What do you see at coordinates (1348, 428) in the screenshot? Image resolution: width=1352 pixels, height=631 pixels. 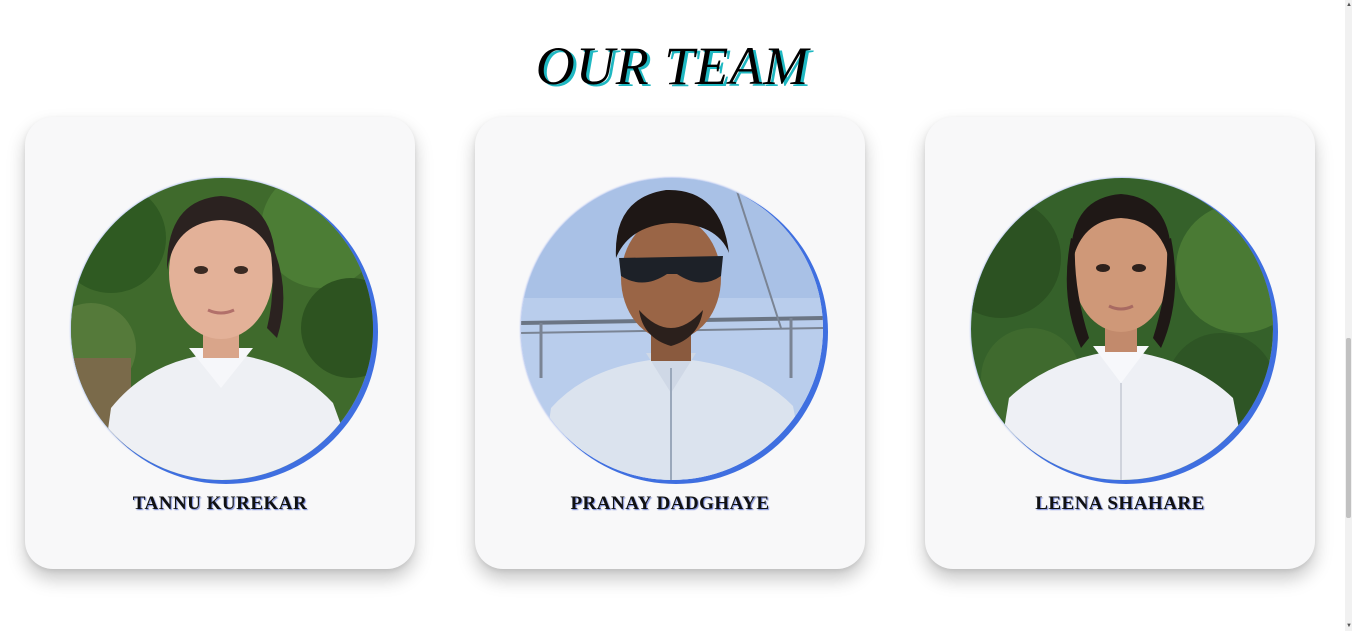 I see `scrollbar-thumb` at bounding box center [1348, 428].